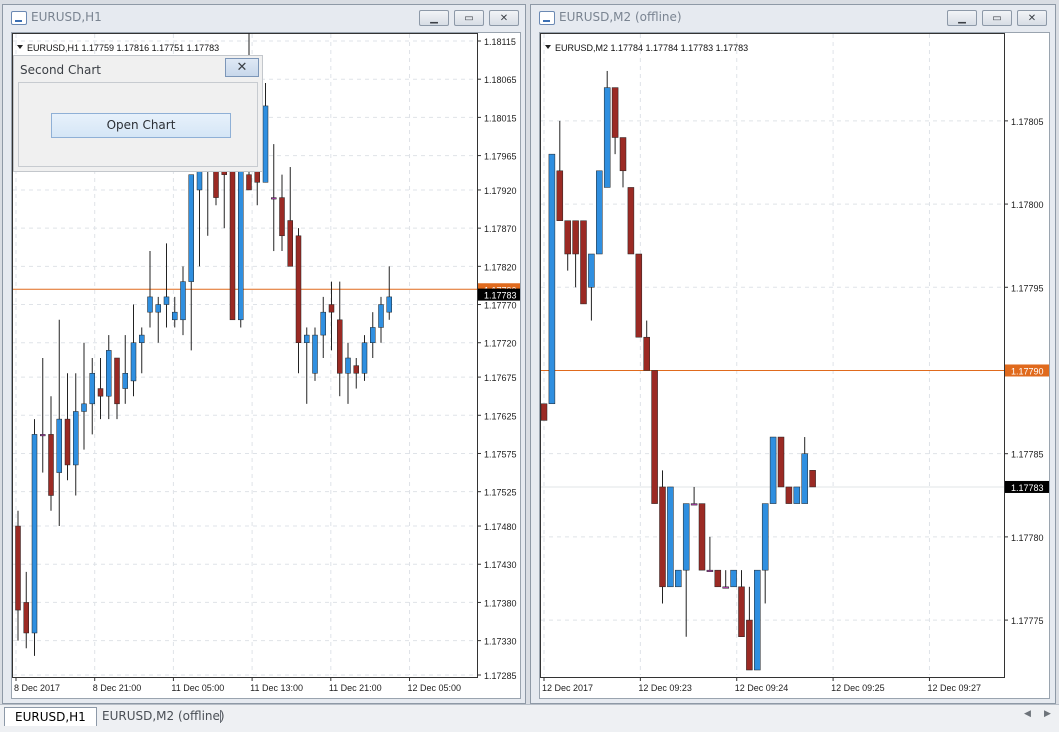 The width and height of the screenshot is (1059, 732). Describe the element at coordinates (1027, 122) in the screenshot. I see `price-tick-label: 1.17805` at that location.